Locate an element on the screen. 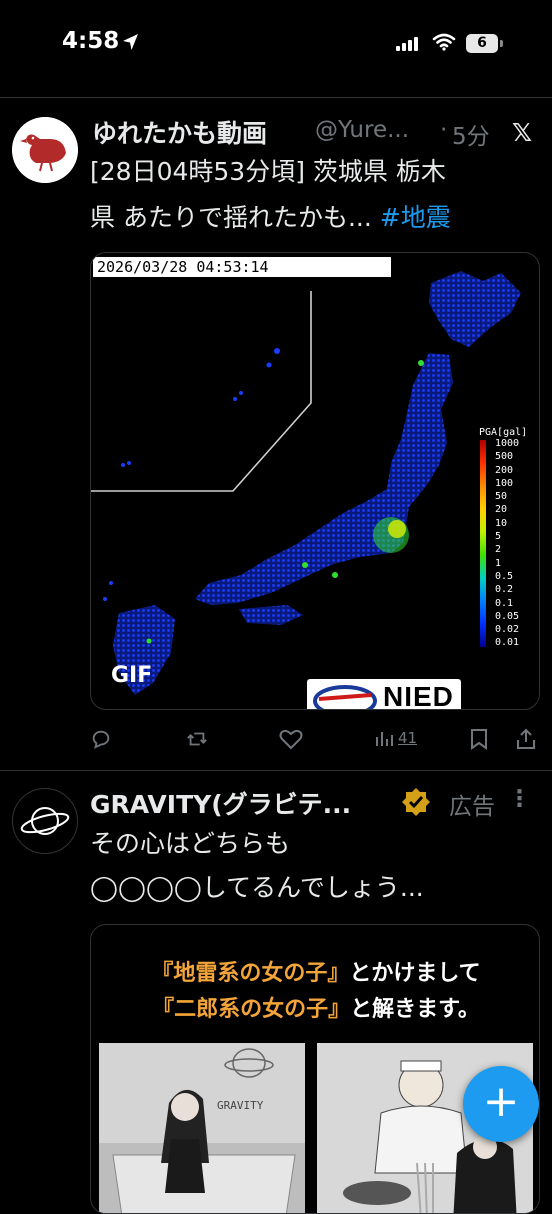  location-arrow-icon is located at coordinates (131, 44).